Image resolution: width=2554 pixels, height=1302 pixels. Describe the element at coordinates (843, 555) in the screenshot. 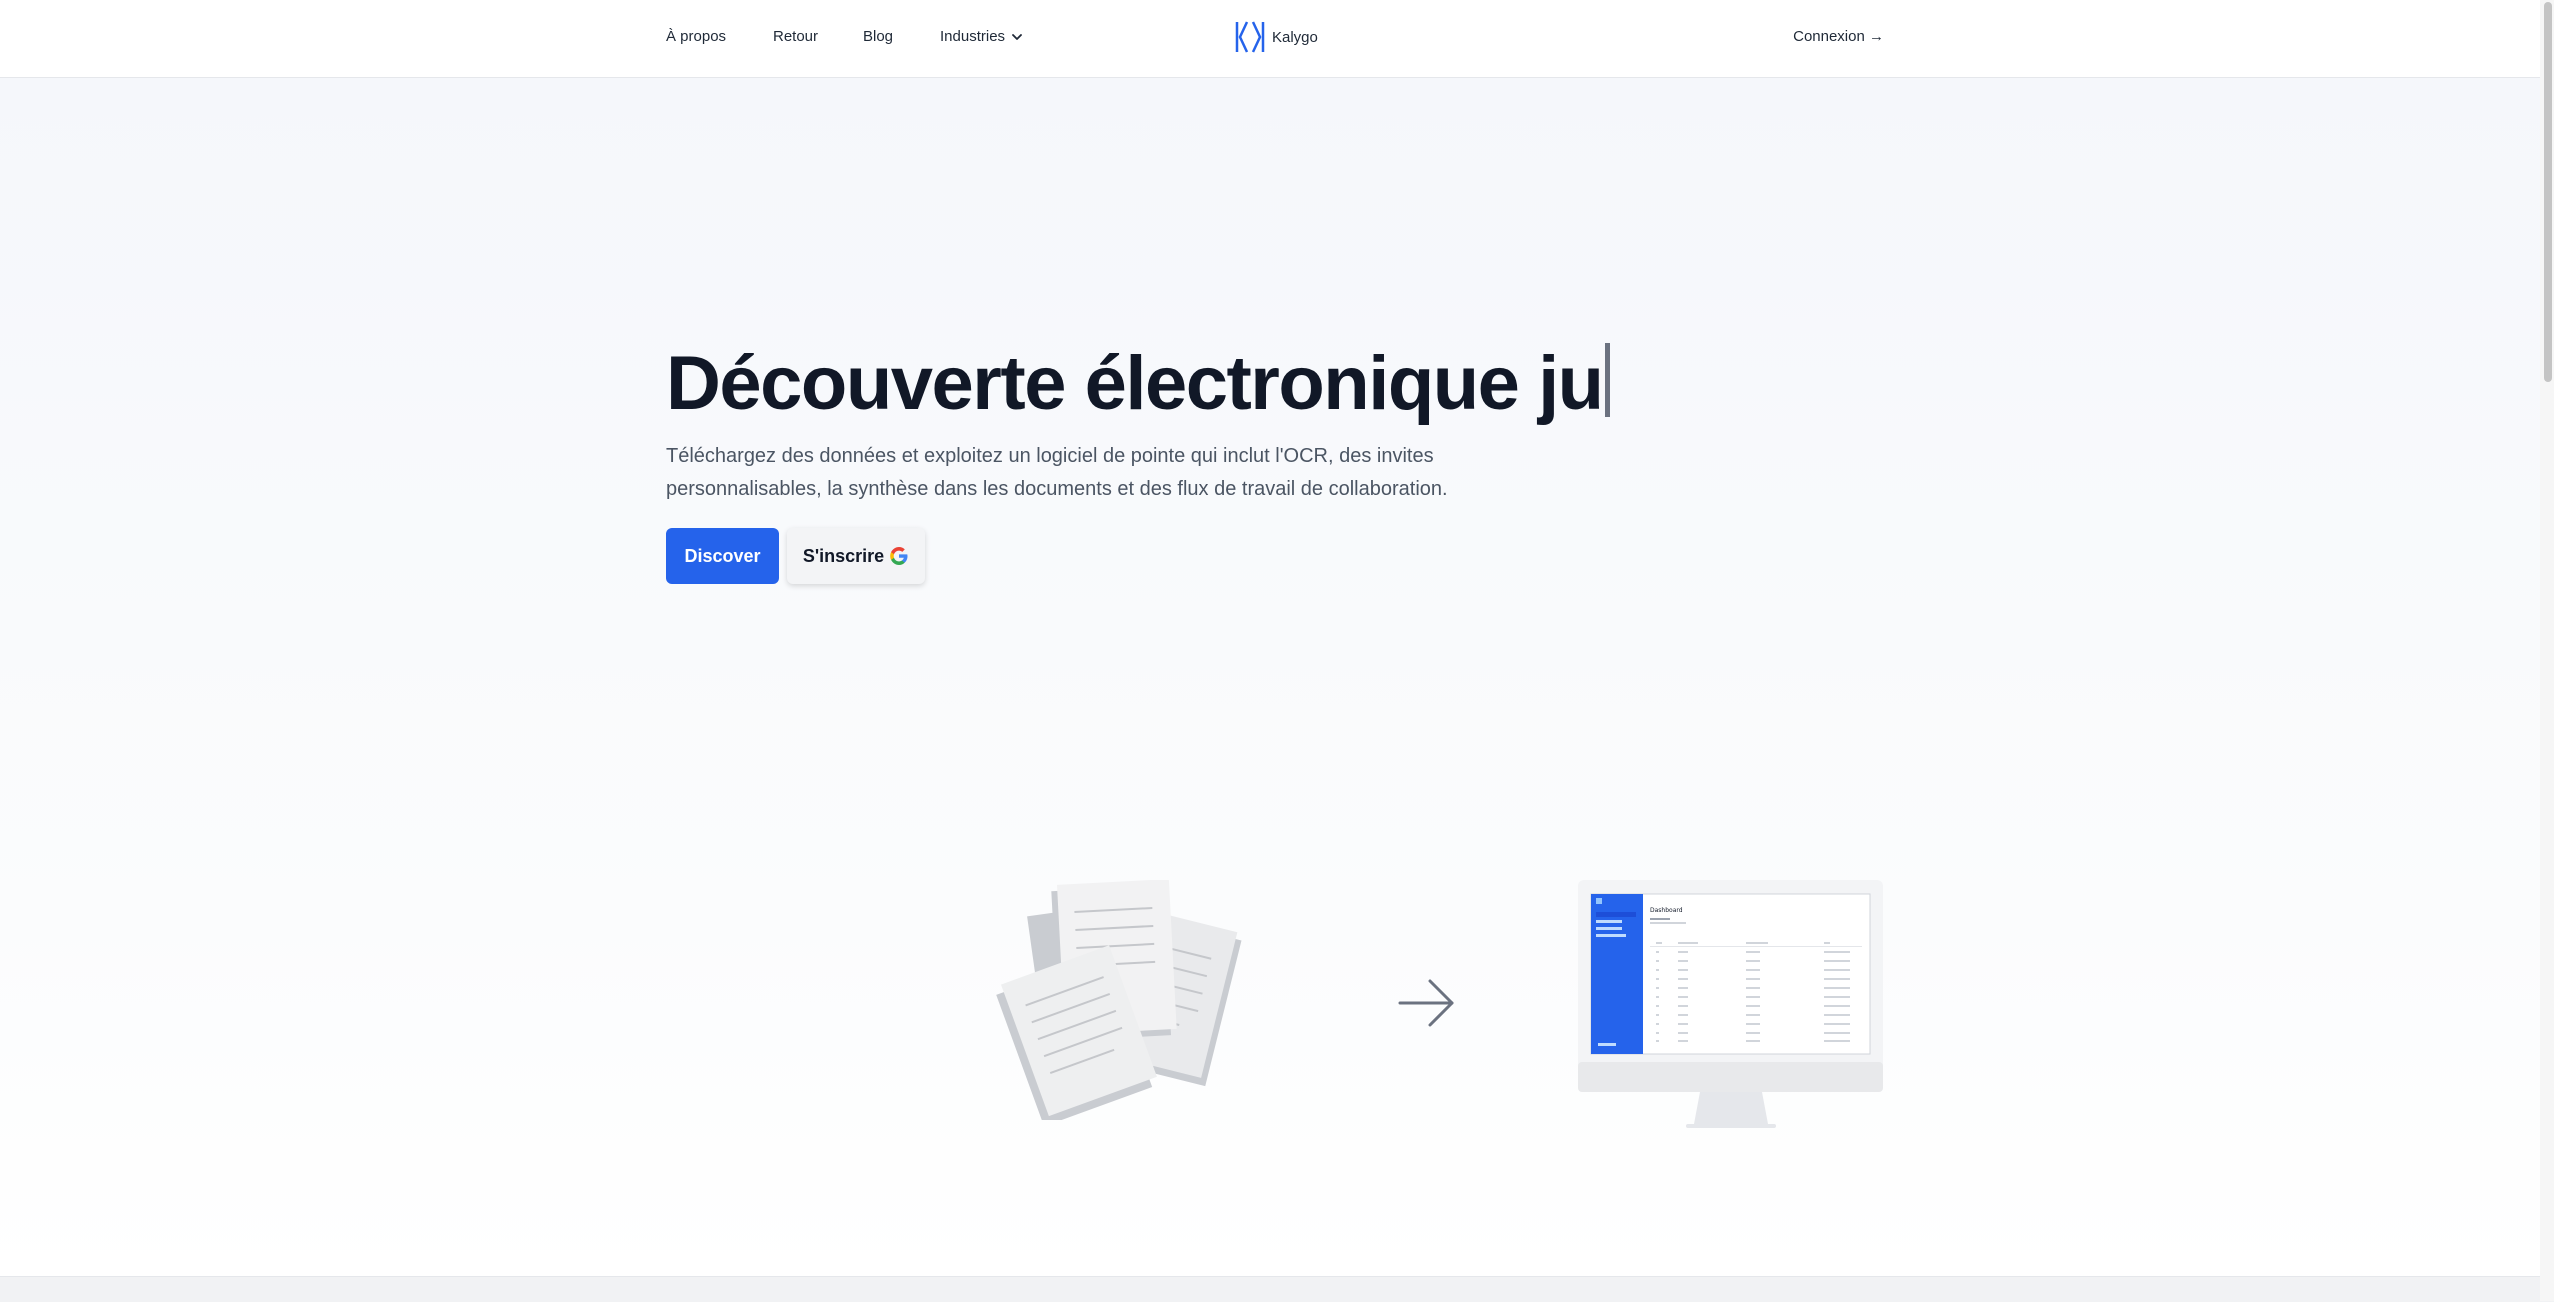

I see `google-signup-label: S'inscrire` at that location.